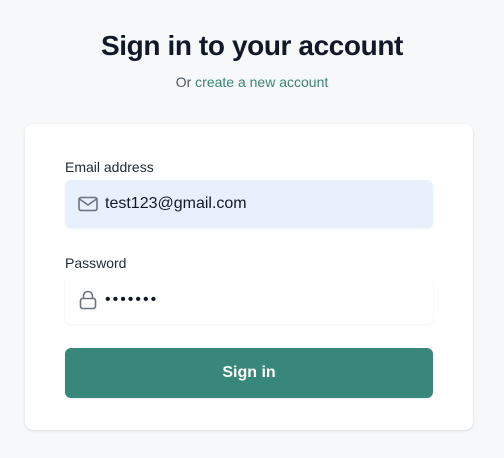  Describe the element at coordinates (255, 204) in the screenshot. I see `email-input` at that location.